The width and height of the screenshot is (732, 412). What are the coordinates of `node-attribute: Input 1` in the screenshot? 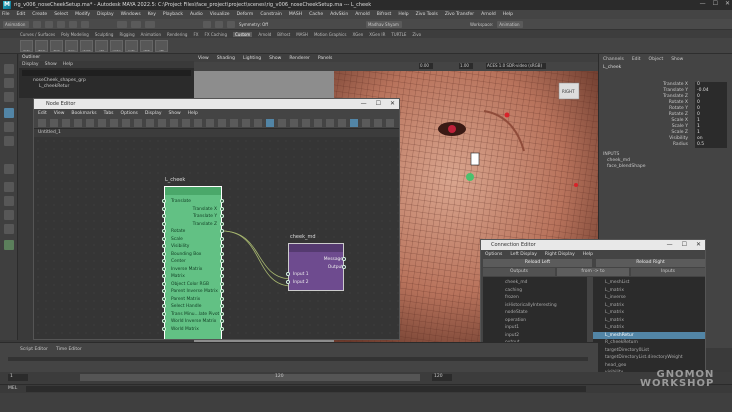 It's located at (318, 274).